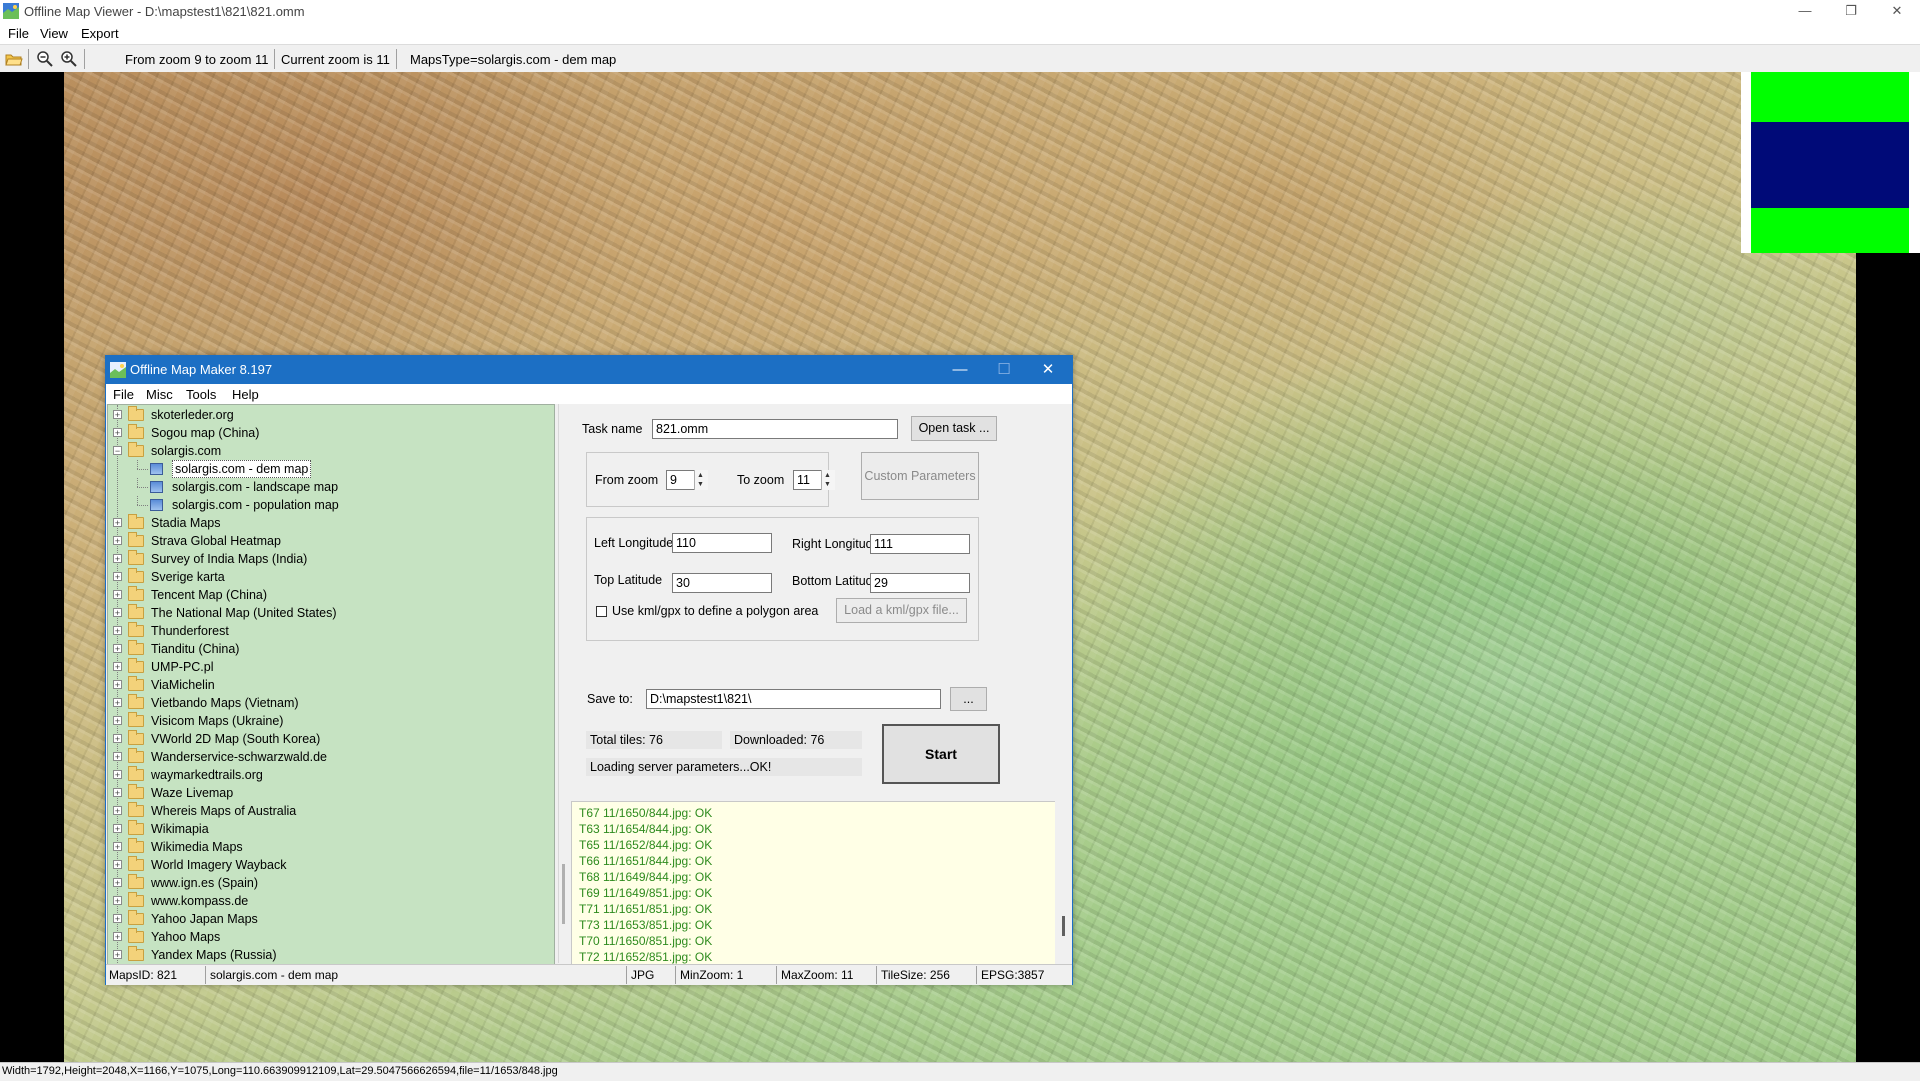  Describe the element at coordinates (328, 775) in the screenshot. I see `tree-folder-item: + waymarkedtrails.org` at that location.